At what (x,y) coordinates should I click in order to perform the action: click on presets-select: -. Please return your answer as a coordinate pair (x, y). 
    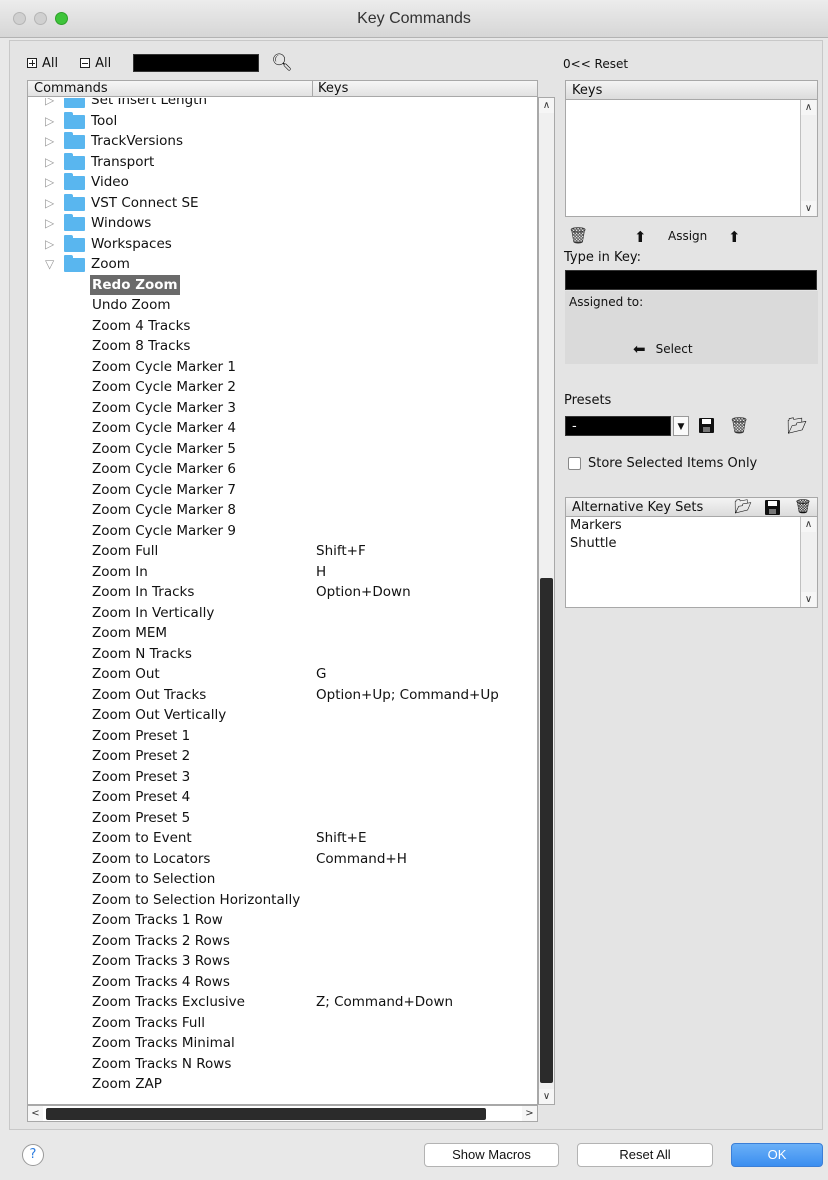
    Looking at the image, I should click on (618, 426).